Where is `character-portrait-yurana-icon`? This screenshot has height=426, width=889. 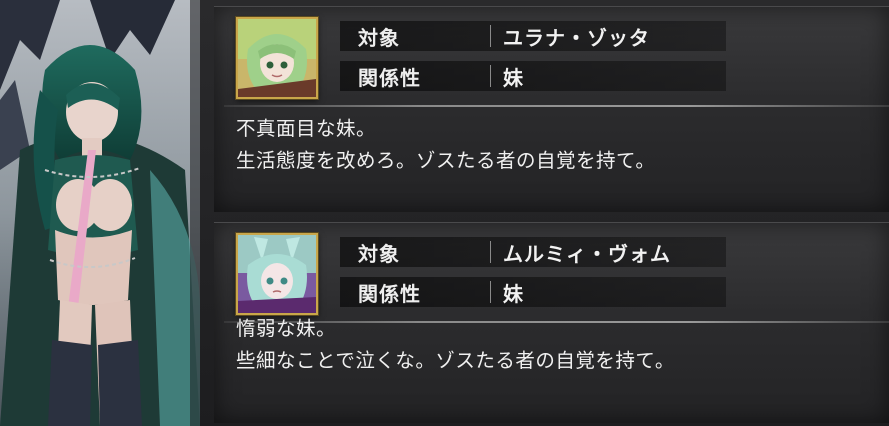 character-portrait-yurana-icon is located at coordinates (277, 58).